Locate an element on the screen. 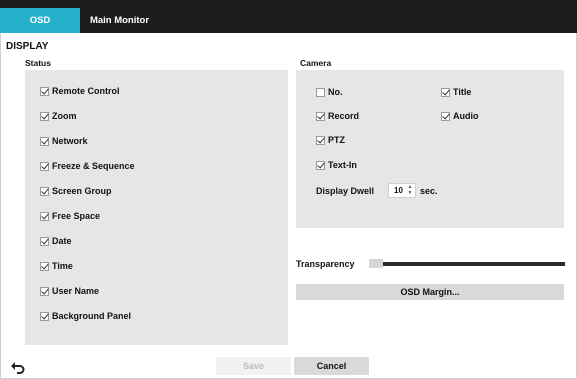 This screenshot has width=577, height=379. tab-osd: OSD is located at coordinates (40, 20).